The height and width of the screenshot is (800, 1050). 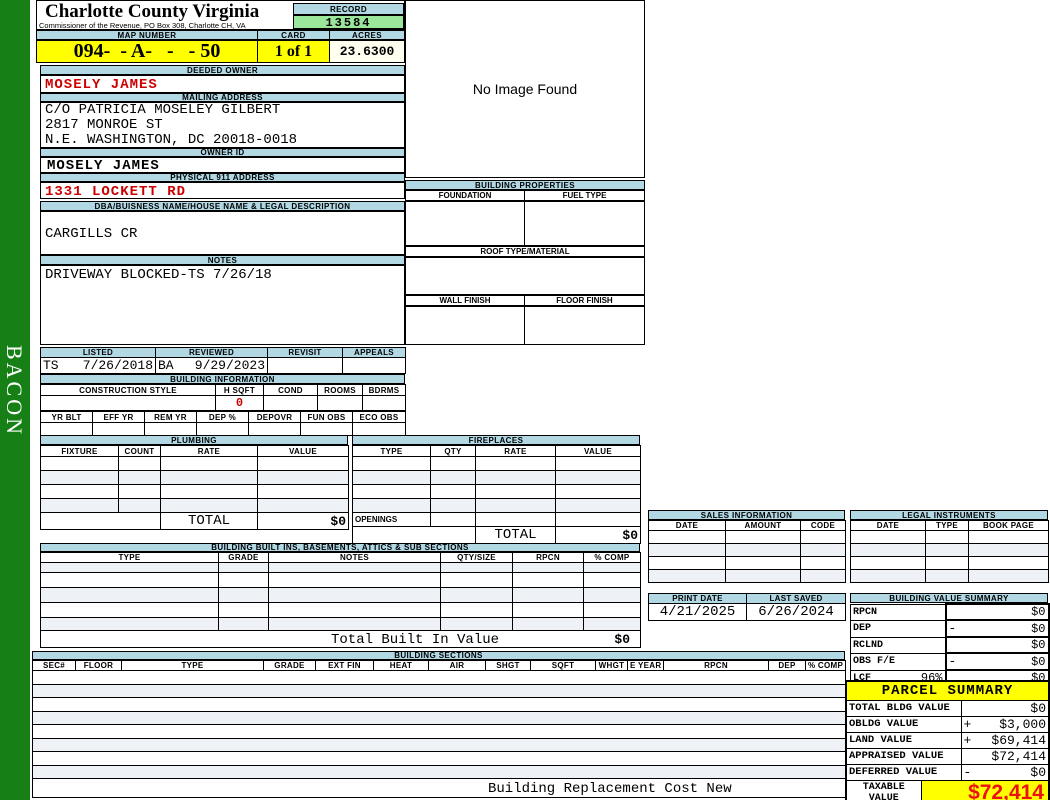 What do you see at coordinates (787, 665) in the screenshot?
I see `dep-header: DEP` at bounding box center [787, 665].